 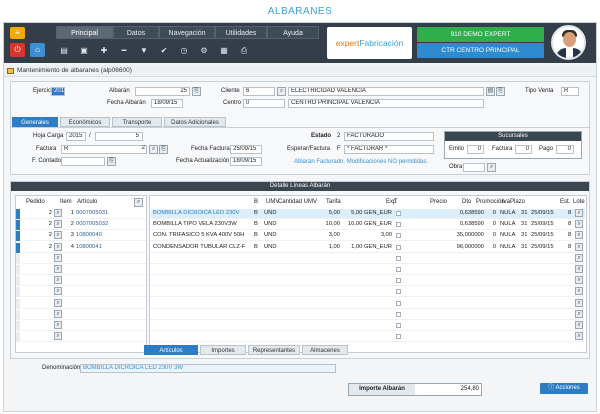 What do you see at coordinates (89, 247) in the screenshot?
I see `articulo-cell: 10800041` at bounding box center [89, 247].